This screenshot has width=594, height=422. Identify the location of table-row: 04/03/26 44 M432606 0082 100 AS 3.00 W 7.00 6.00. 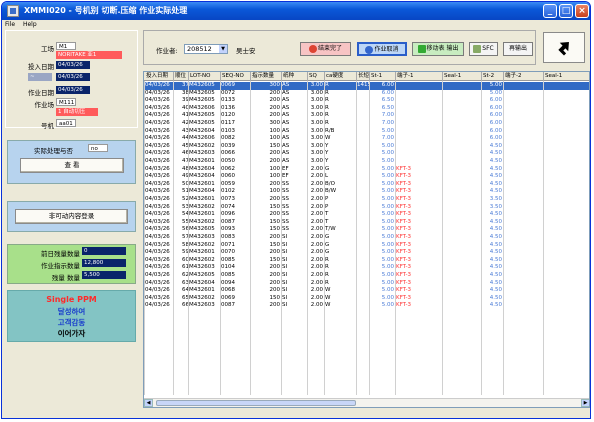
(366, 139).